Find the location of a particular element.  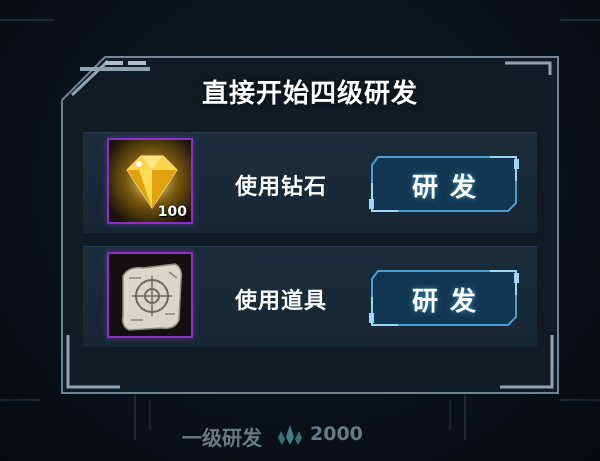

option-label: 使用钻石 is located at coordinates (281, 187).